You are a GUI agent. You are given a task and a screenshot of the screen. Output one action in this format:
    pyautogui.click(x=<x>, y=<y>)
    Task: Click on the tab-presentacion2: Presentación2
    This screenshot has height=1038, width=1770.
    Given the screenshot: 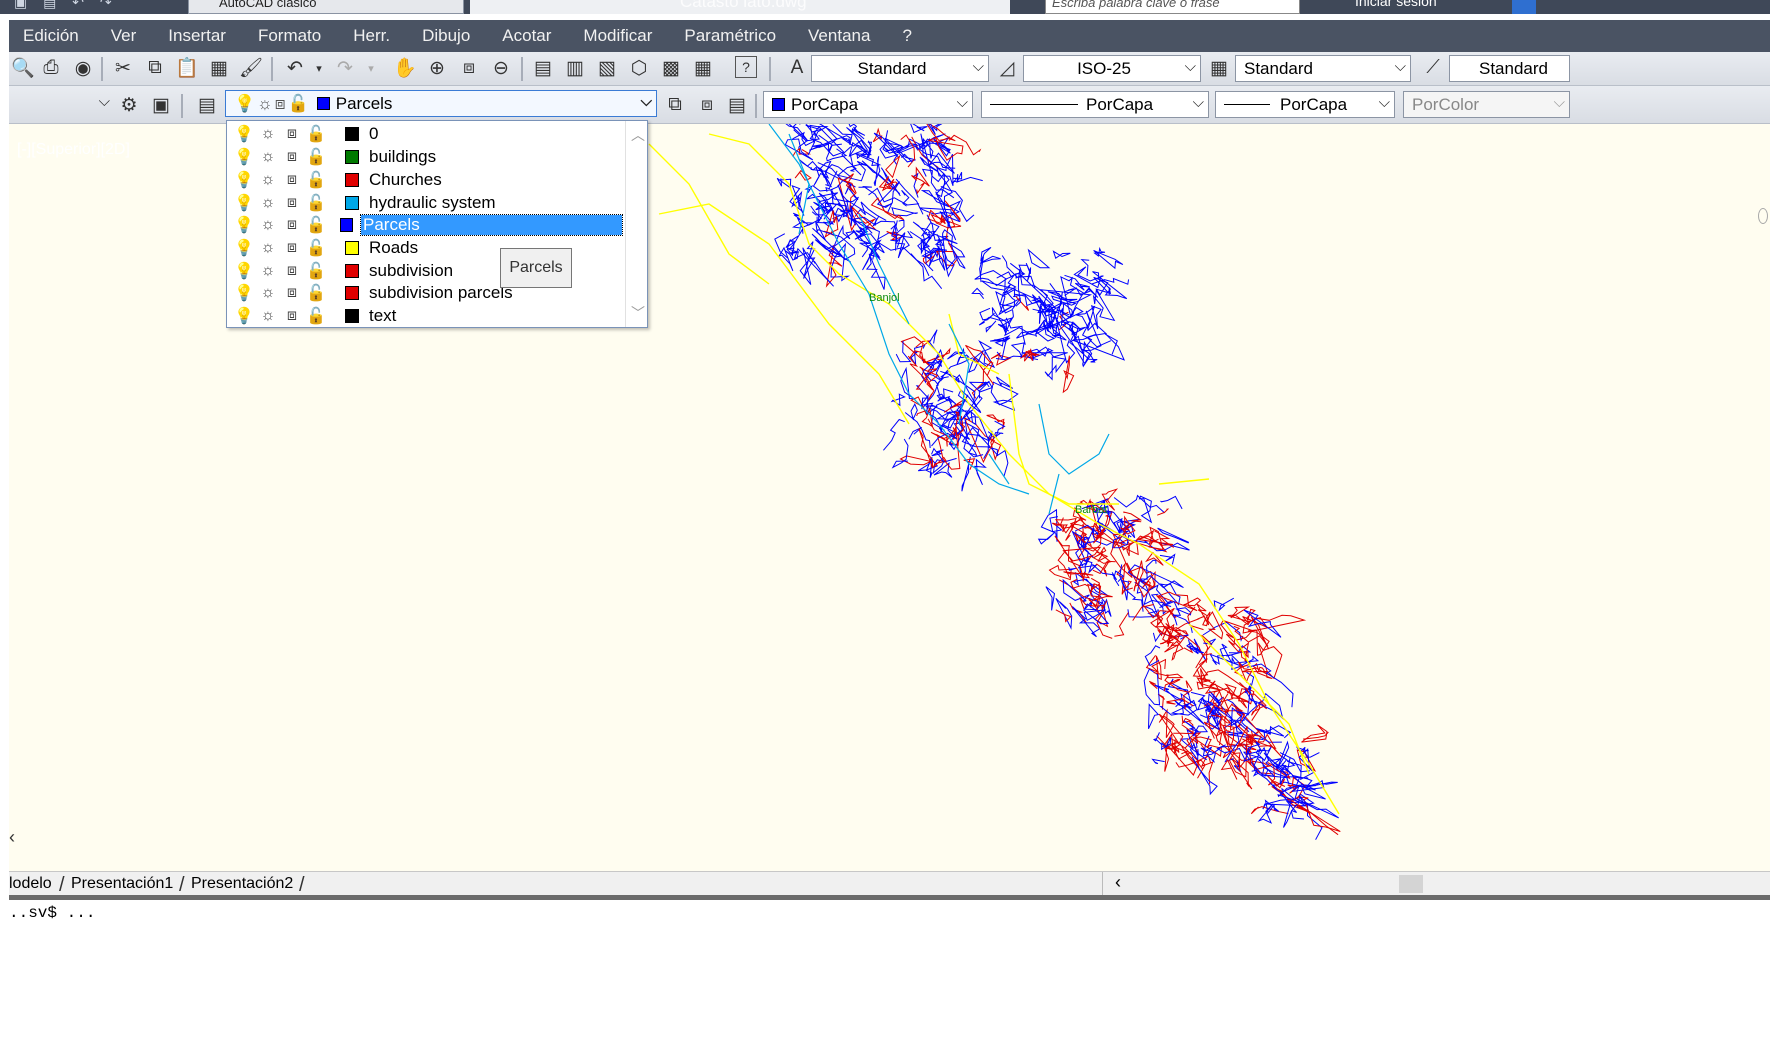 What is the action you would take?
    pyautogui.click(x=242, y=884)
    